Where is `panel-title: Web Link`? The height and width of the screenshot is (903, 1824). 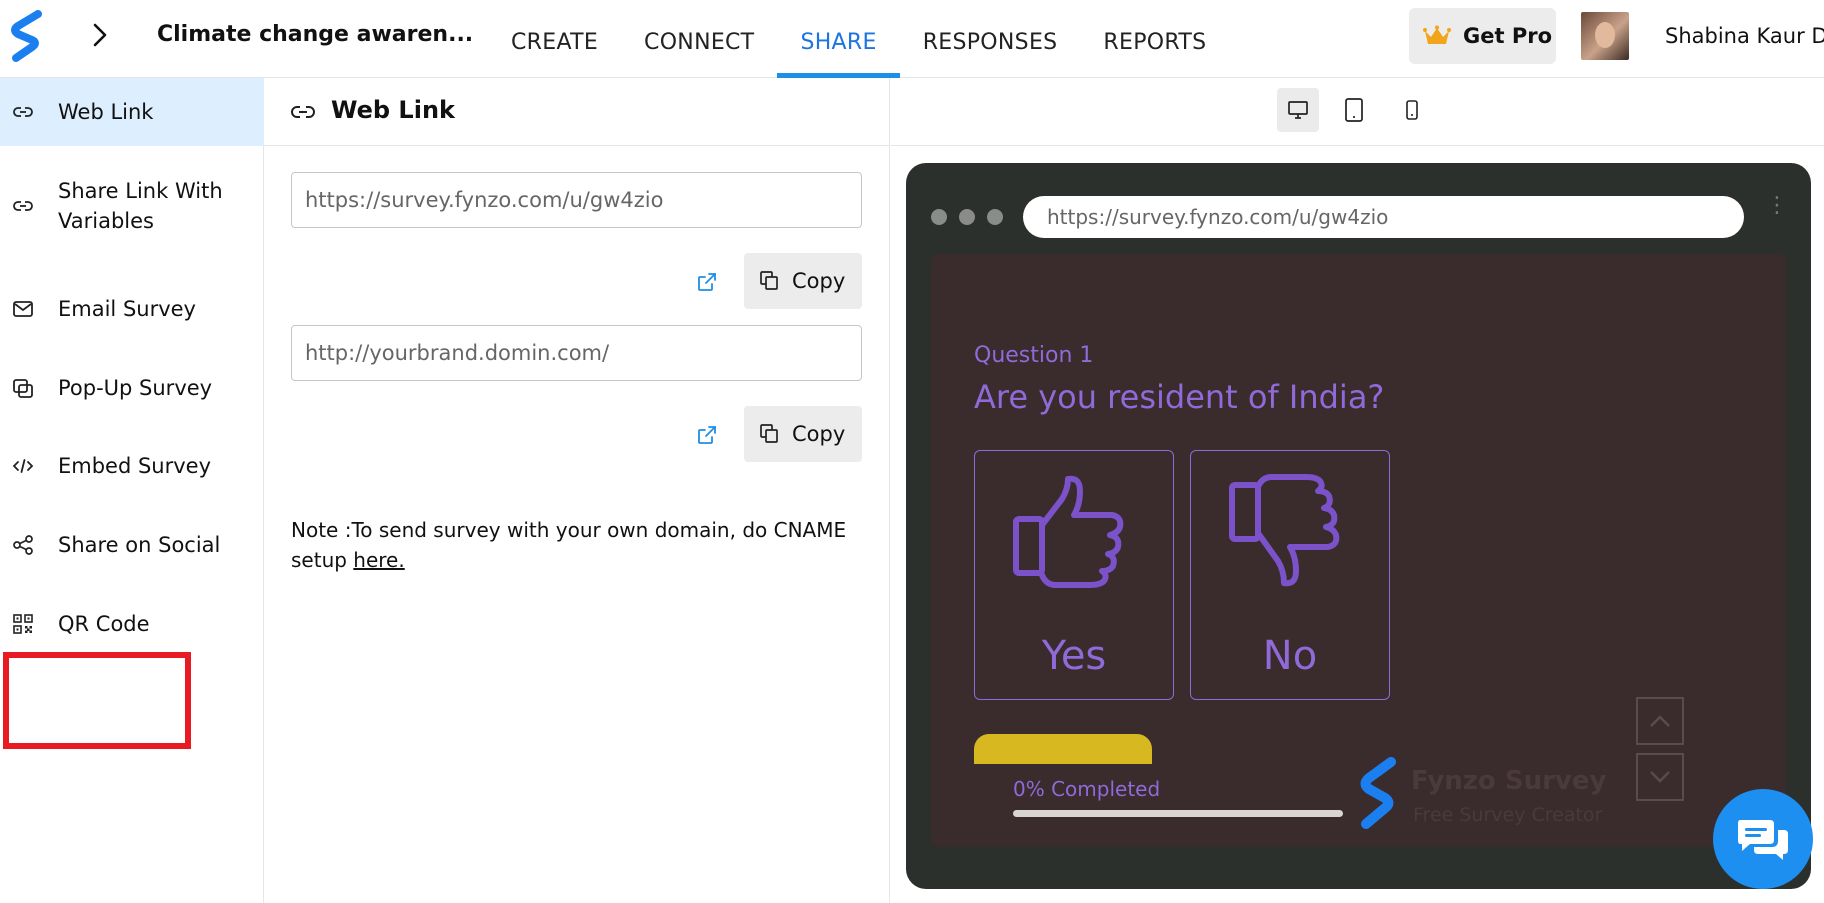
panel-title: Web Link is located at coordinates (393, 110).